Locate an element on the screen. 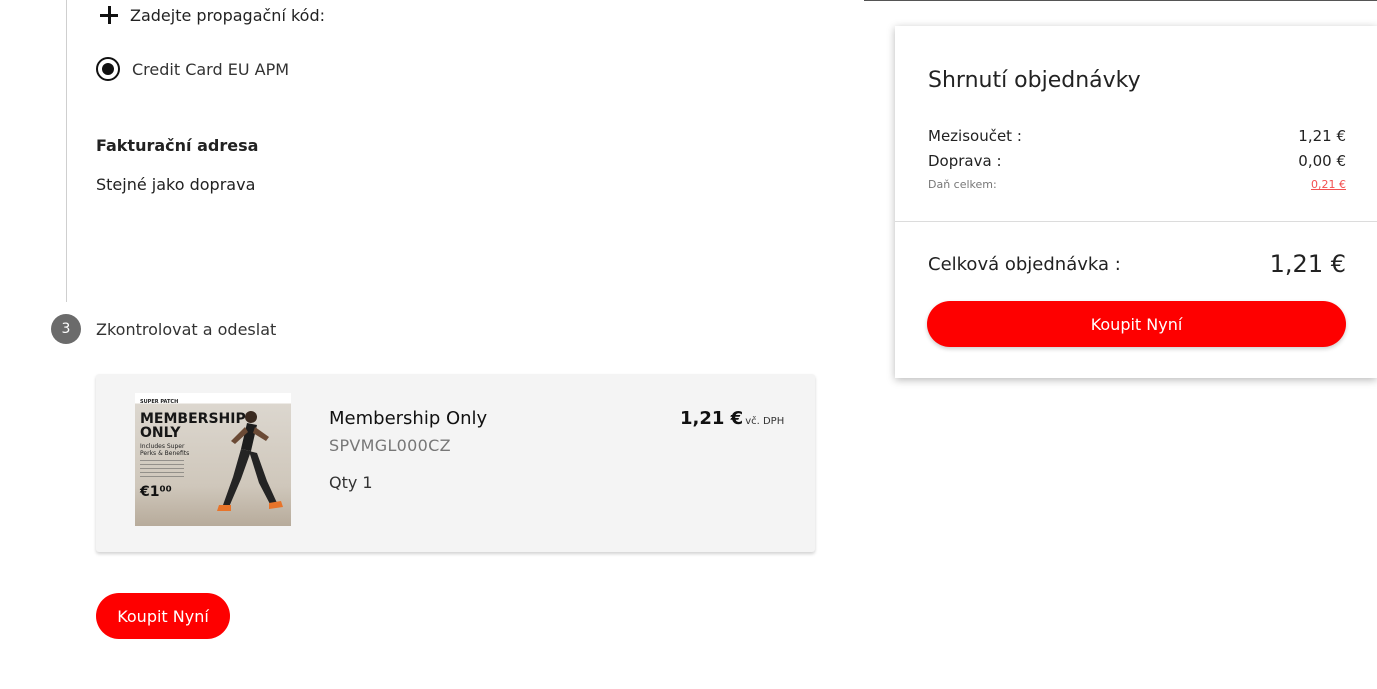 The height and width of the screenshot is (689, 1377). plus-icon is located at coordinates (109, 15).